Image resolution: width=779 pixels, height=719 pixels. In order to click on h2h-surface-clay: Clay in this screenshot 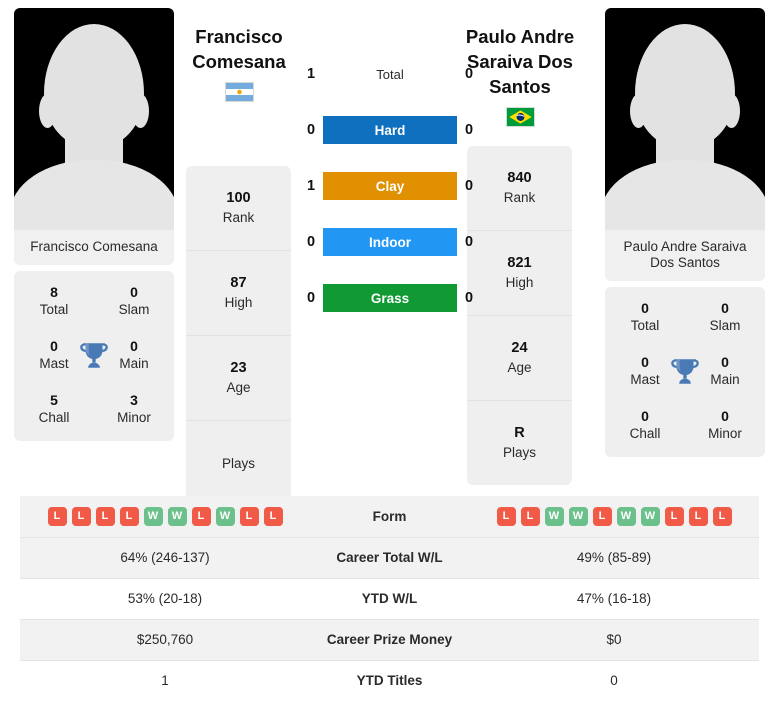, I will do `click(390, 186)`.